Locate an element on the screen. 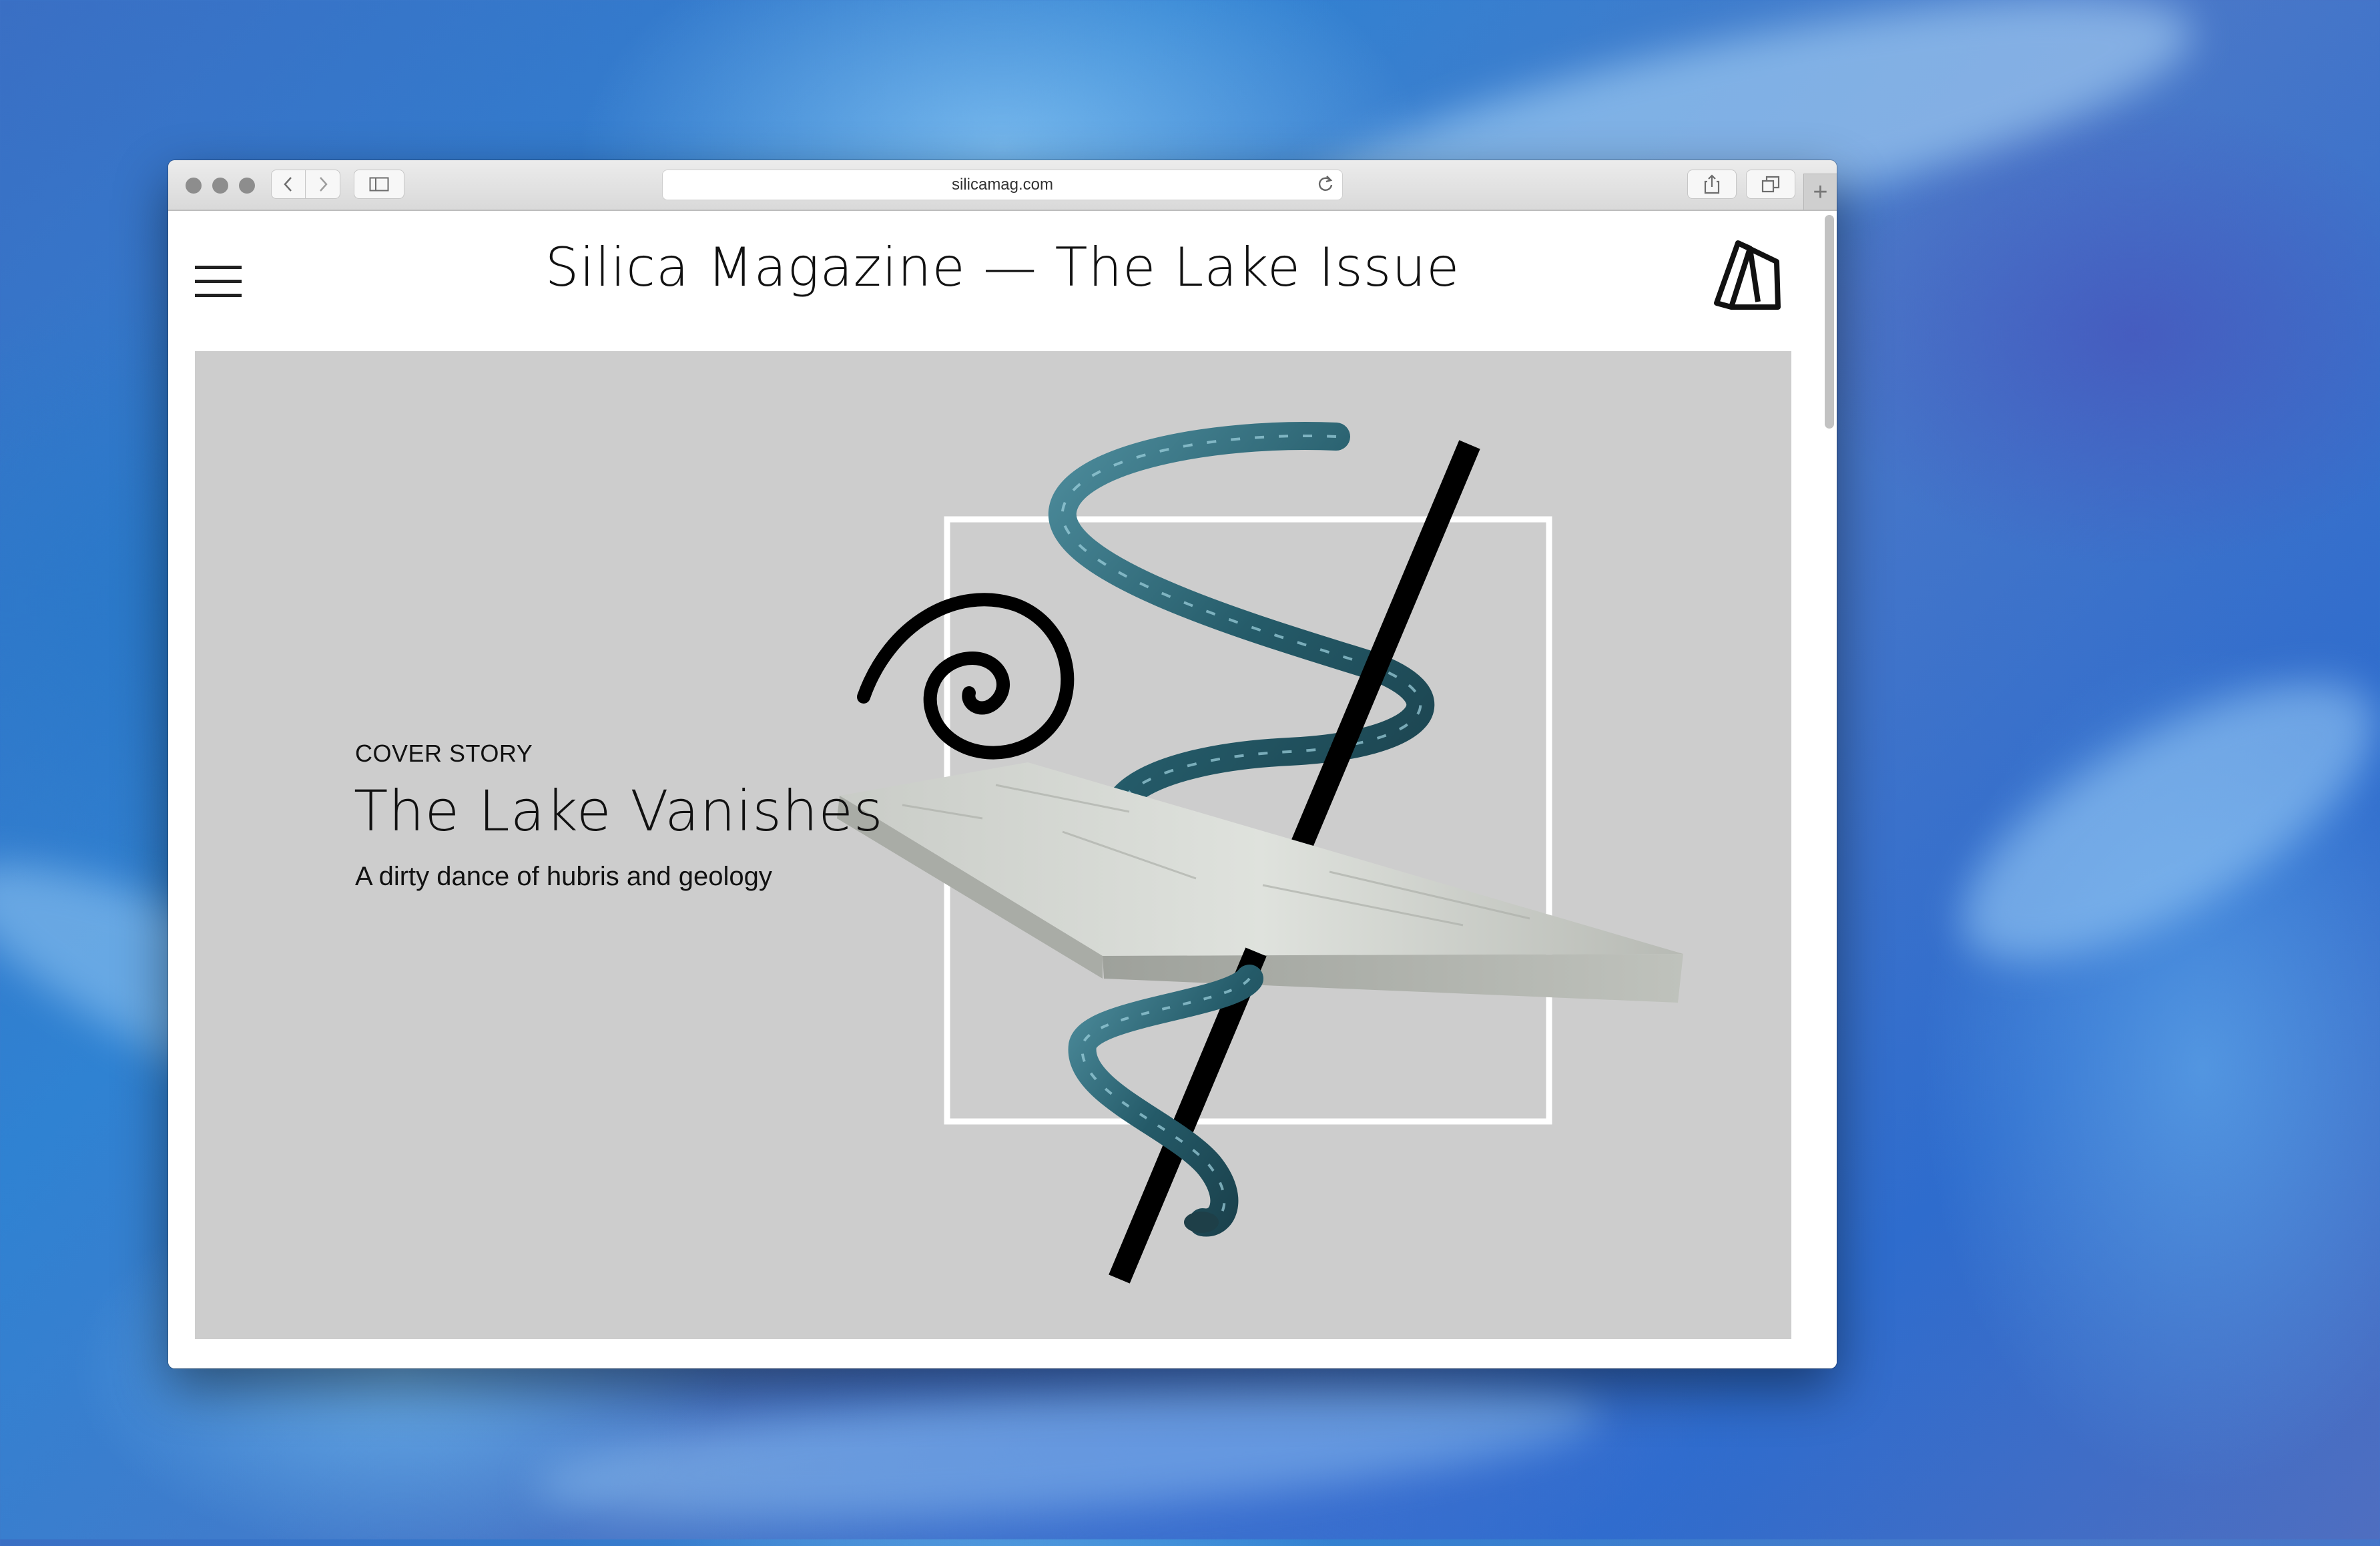  reload-button is located at coordinates (1325, 184).